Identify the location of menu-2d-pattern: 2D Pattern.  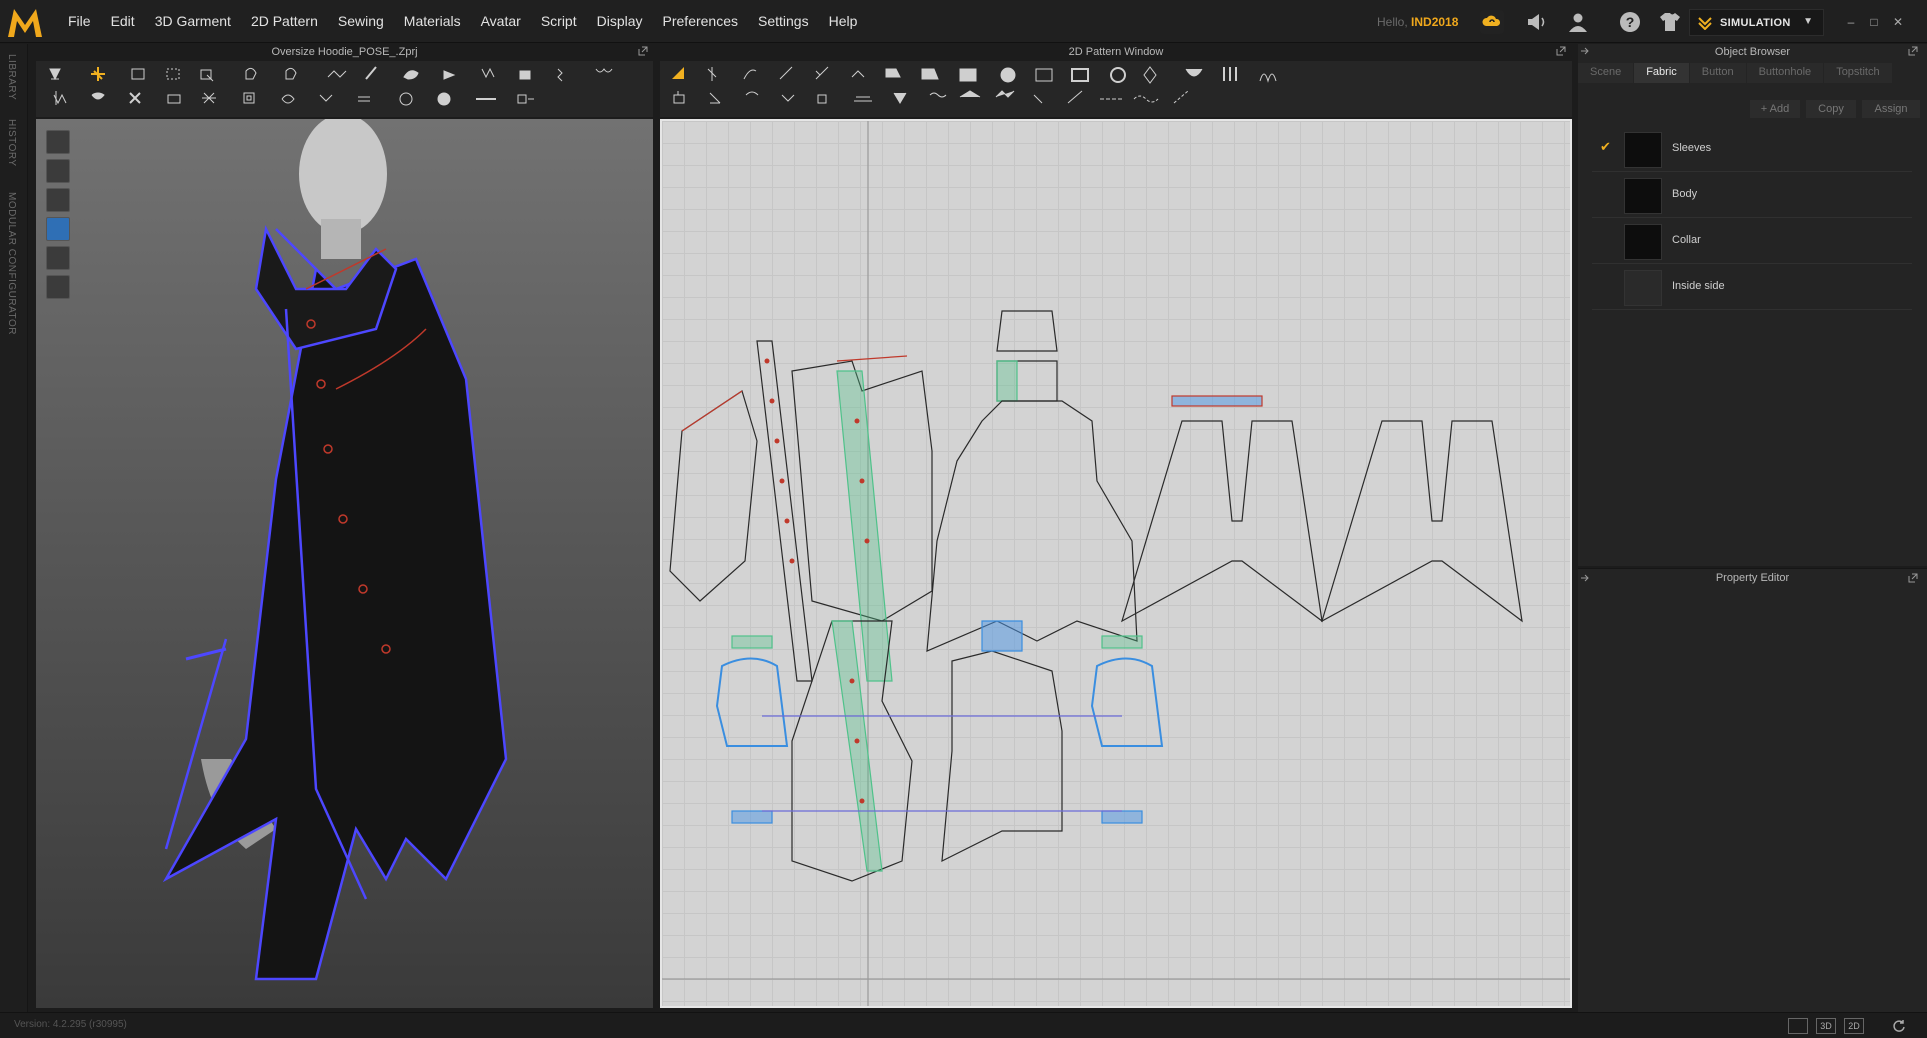
(284, 21).